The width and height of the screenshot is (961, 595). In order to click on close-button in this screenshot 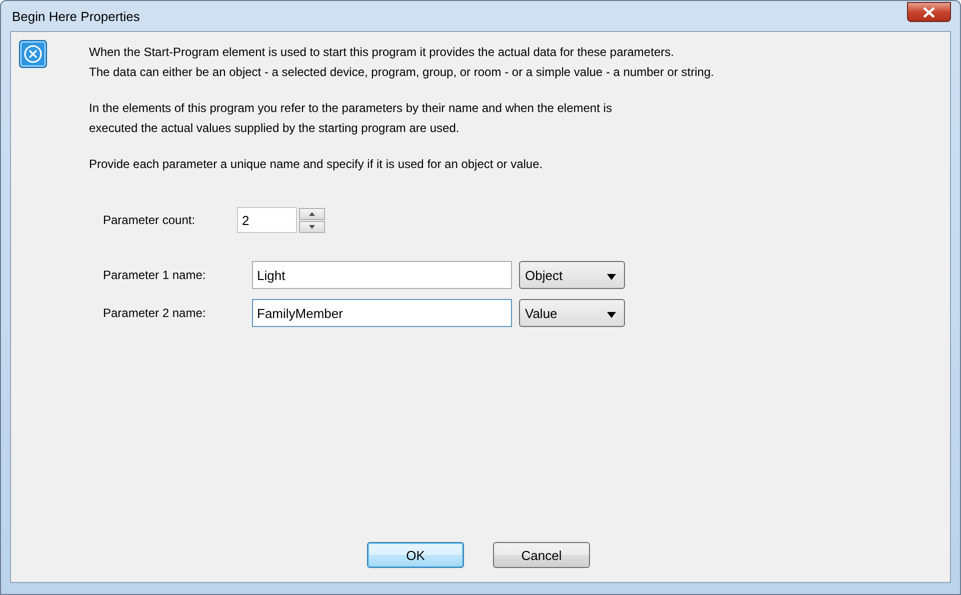, I will do `click(929, 12)`.